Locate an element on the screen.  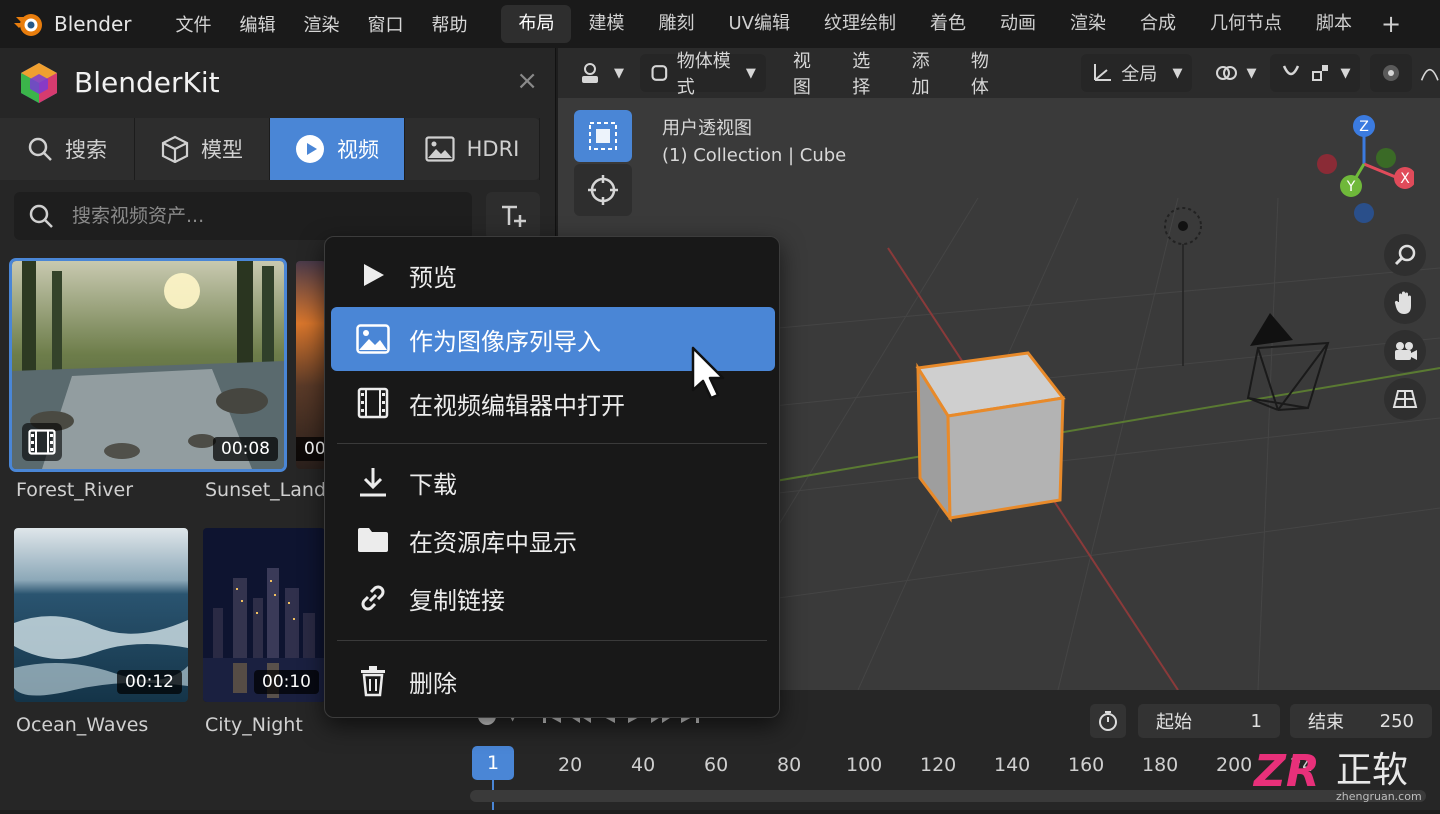
timeline-tick: 180 is located at coordinates (1160, 765).